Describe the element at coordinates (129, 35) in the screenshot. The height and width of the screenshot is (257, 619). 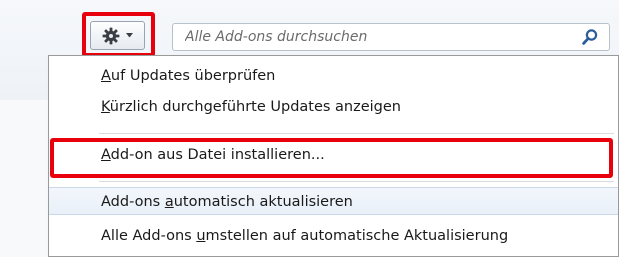
I see `chevron-down-icon` at that location.